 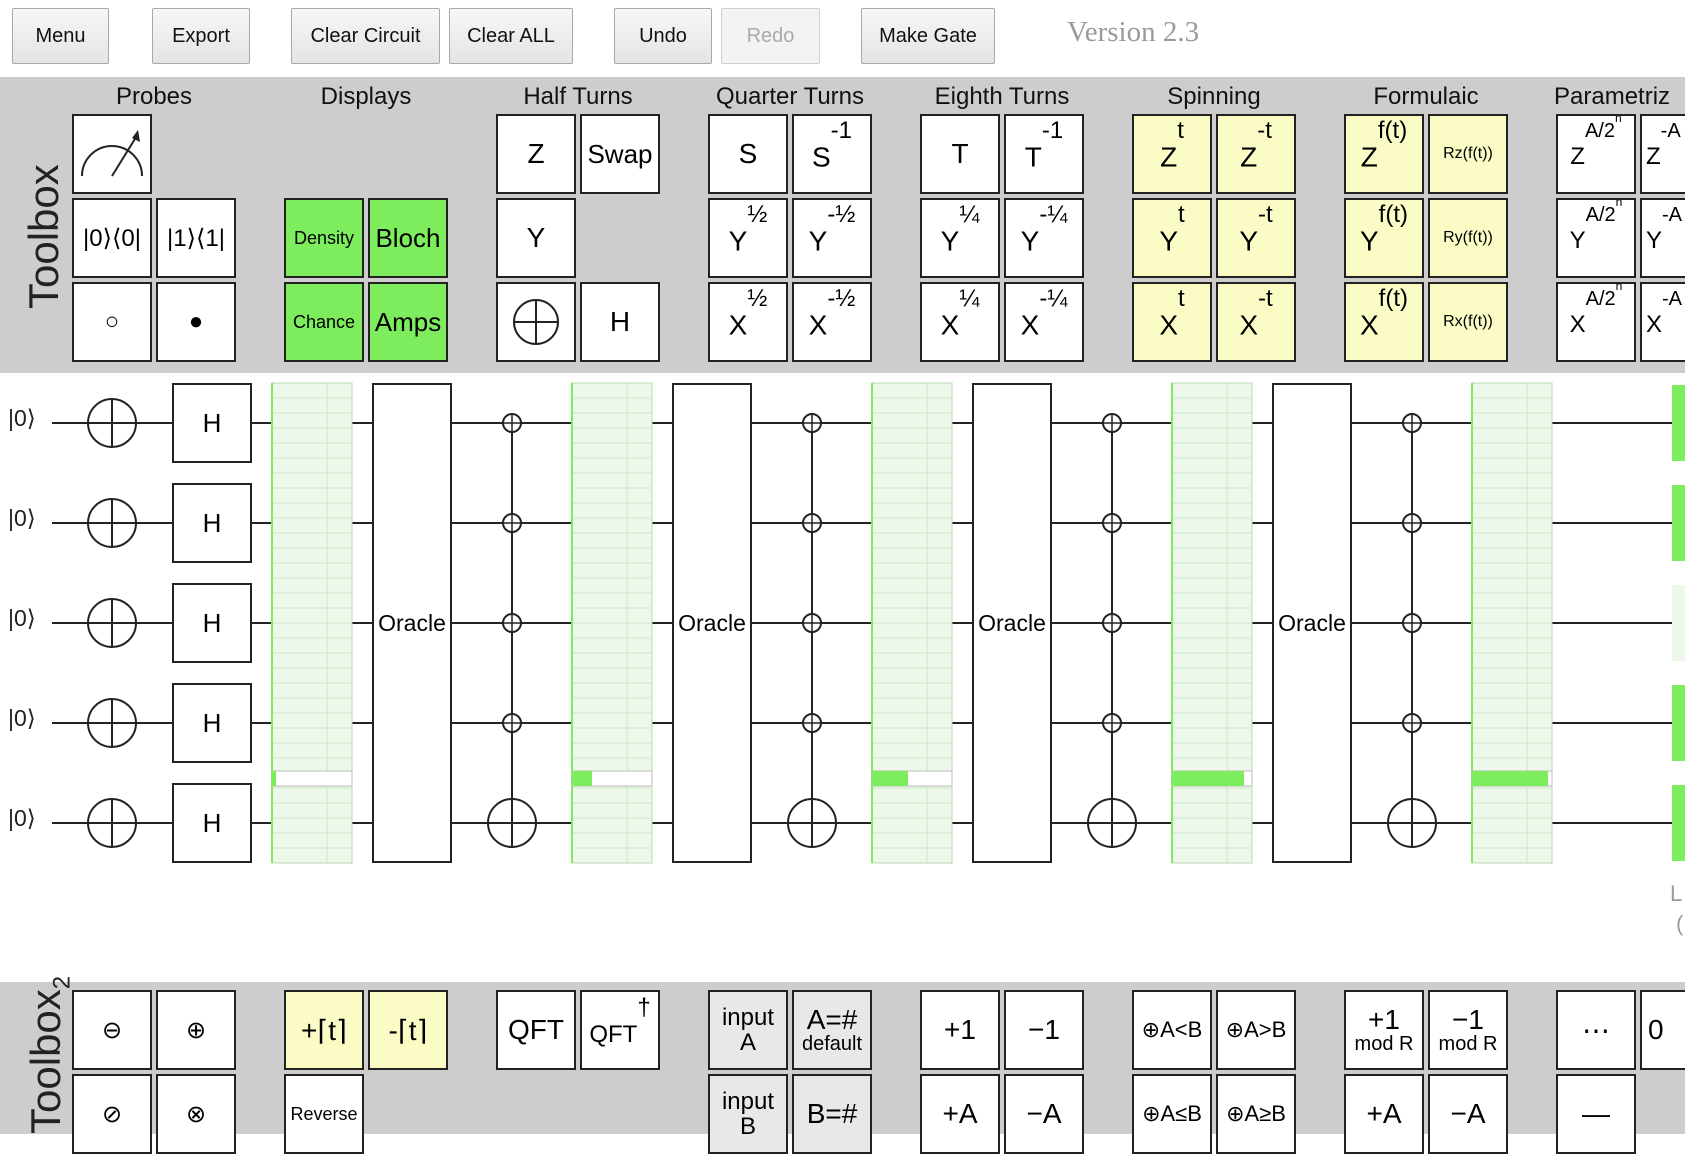 What do you see at coordinates (1596, 322) in the screenshot?
I see `x-a2n-gate: XA/2n` at bounding box center [1596, 322].